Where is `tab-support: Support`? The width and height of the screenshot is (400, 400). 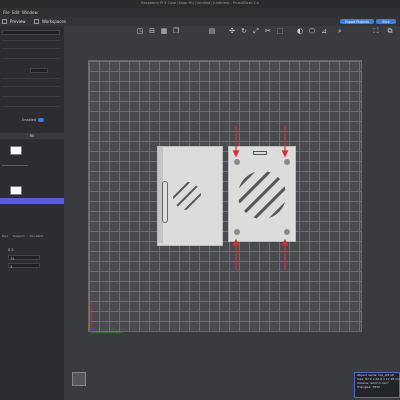 tab-support: Support is located at coordinates (19, 236).